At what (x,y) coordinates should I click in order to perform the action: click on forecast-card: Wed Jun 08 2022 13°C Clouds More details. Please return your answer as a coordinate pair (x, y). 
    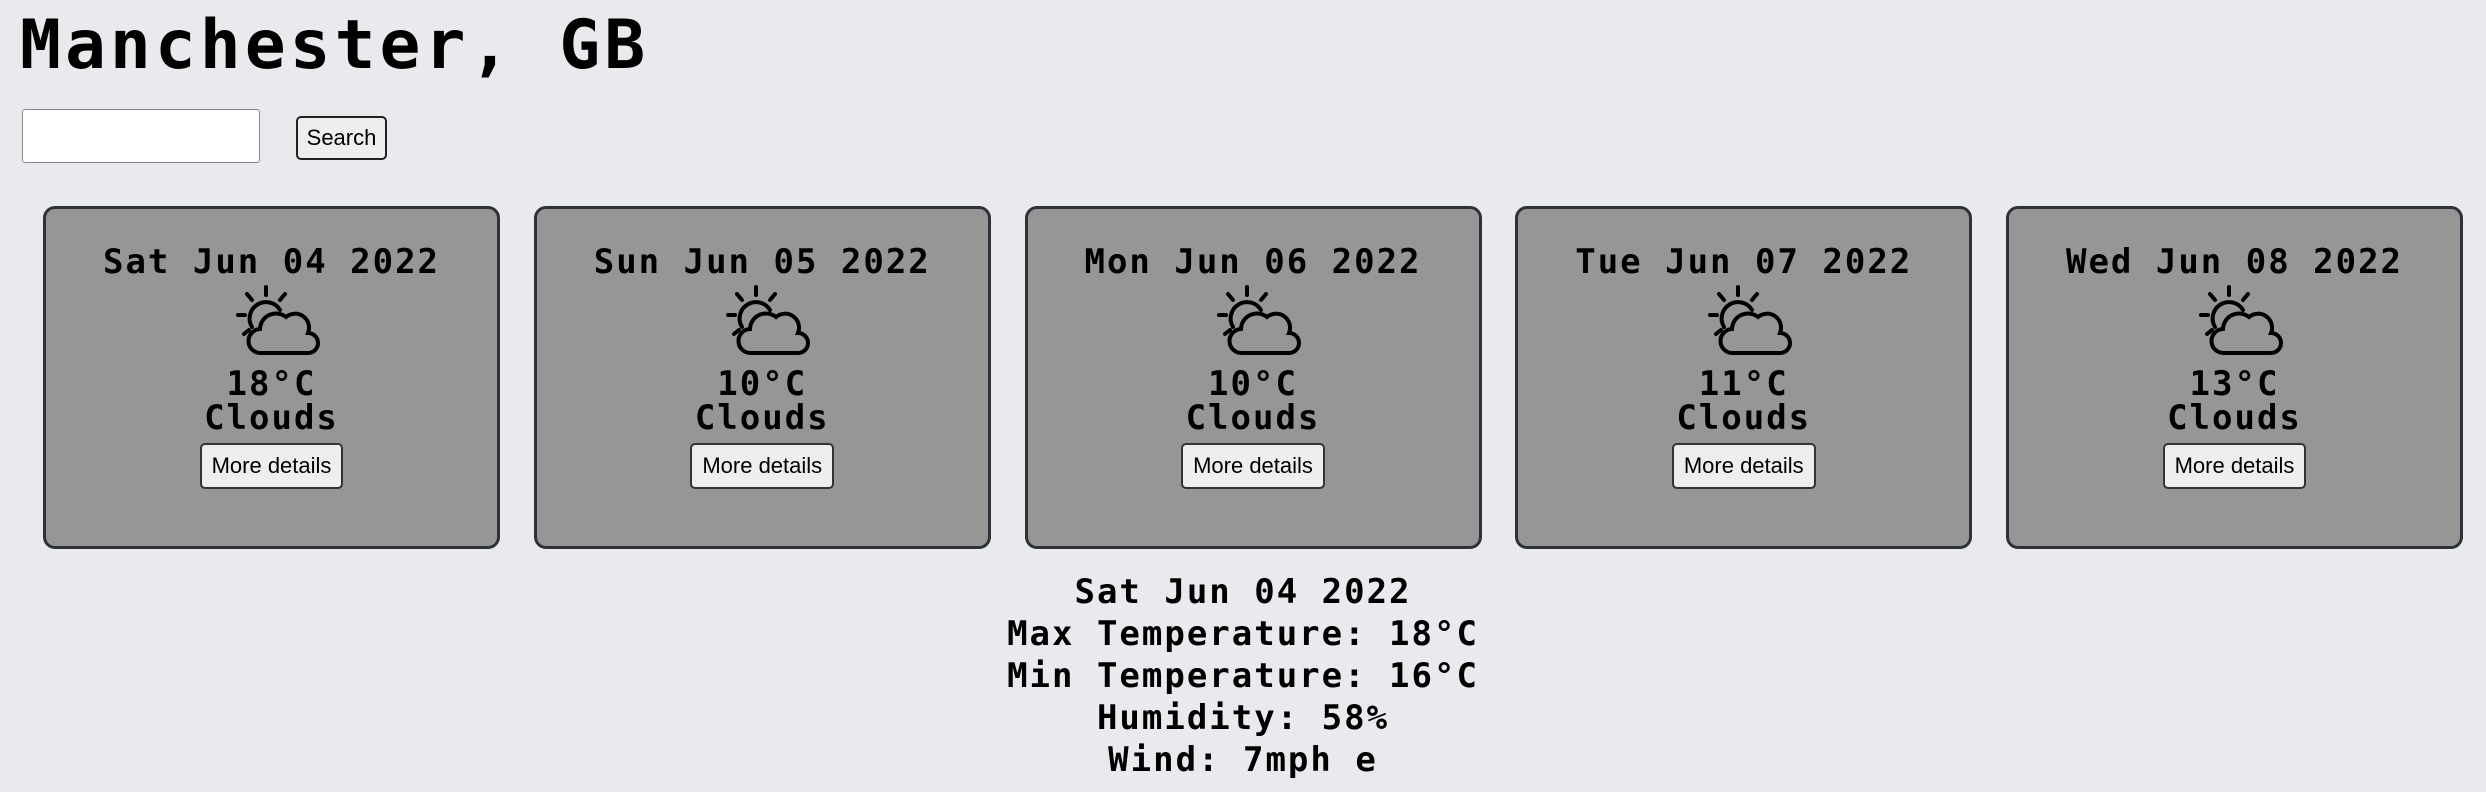
    Looking at the image, I should click on (2234, 377).